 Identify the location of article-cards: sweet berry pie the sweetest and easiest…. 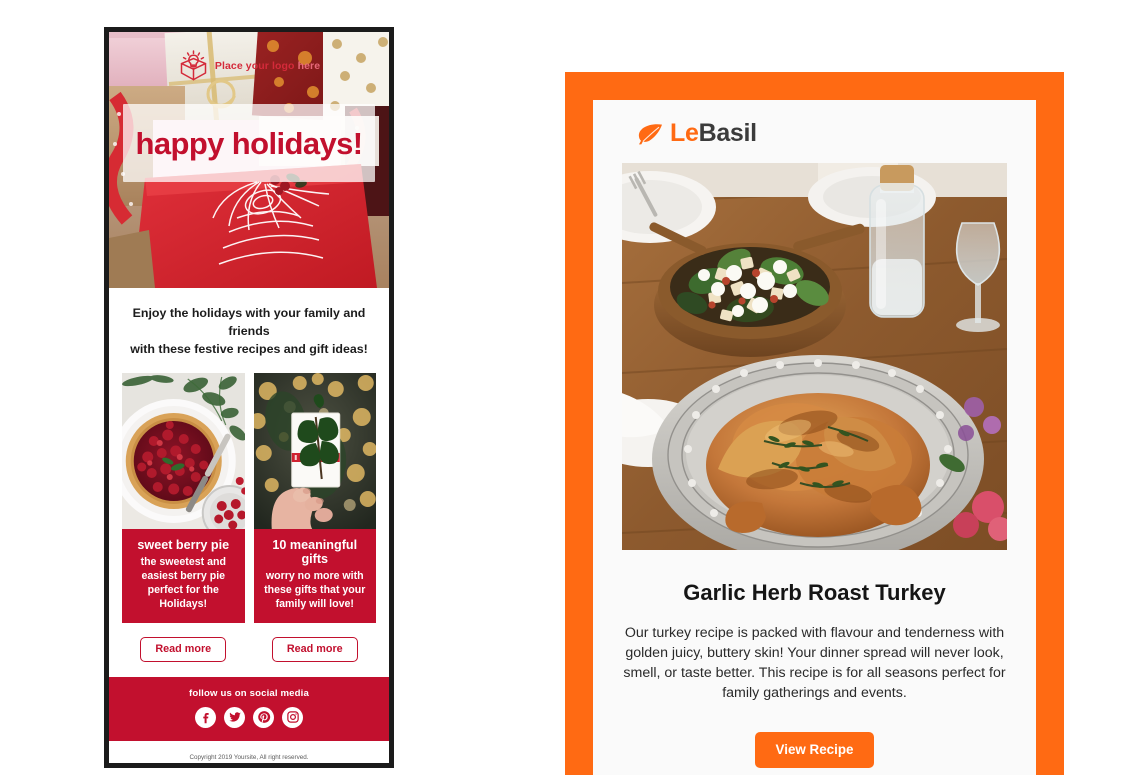
(249, 524).